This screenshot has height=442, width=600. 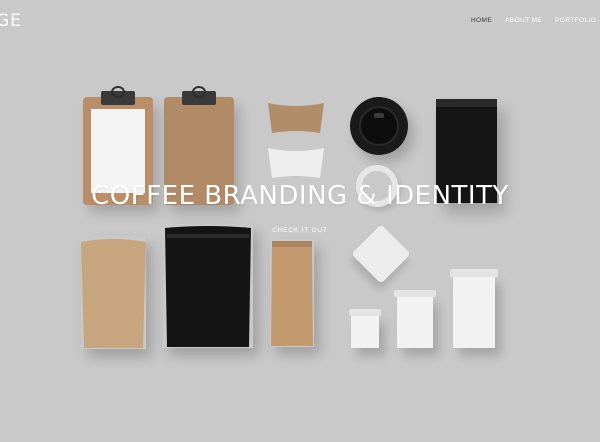 I want to click on nav-portfolio: PORTFOLIO, so click(x=575, y=20).